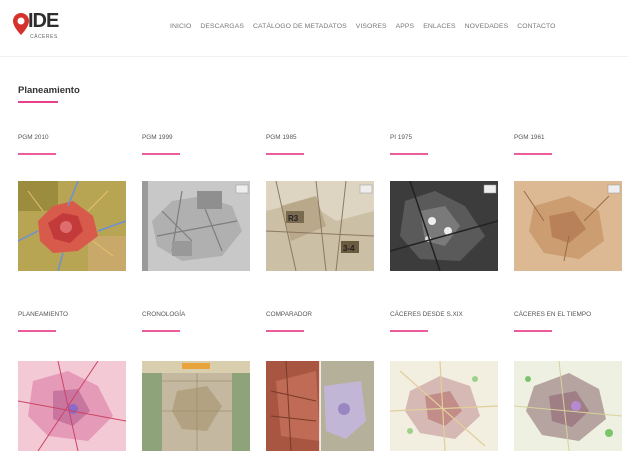 This screenshot has height=451, width=628. What do you see at coordinates (568, 406) in the screenshot?
I see `map-caceres-tiempo-thumbnail` at bounding box center [568, 406].